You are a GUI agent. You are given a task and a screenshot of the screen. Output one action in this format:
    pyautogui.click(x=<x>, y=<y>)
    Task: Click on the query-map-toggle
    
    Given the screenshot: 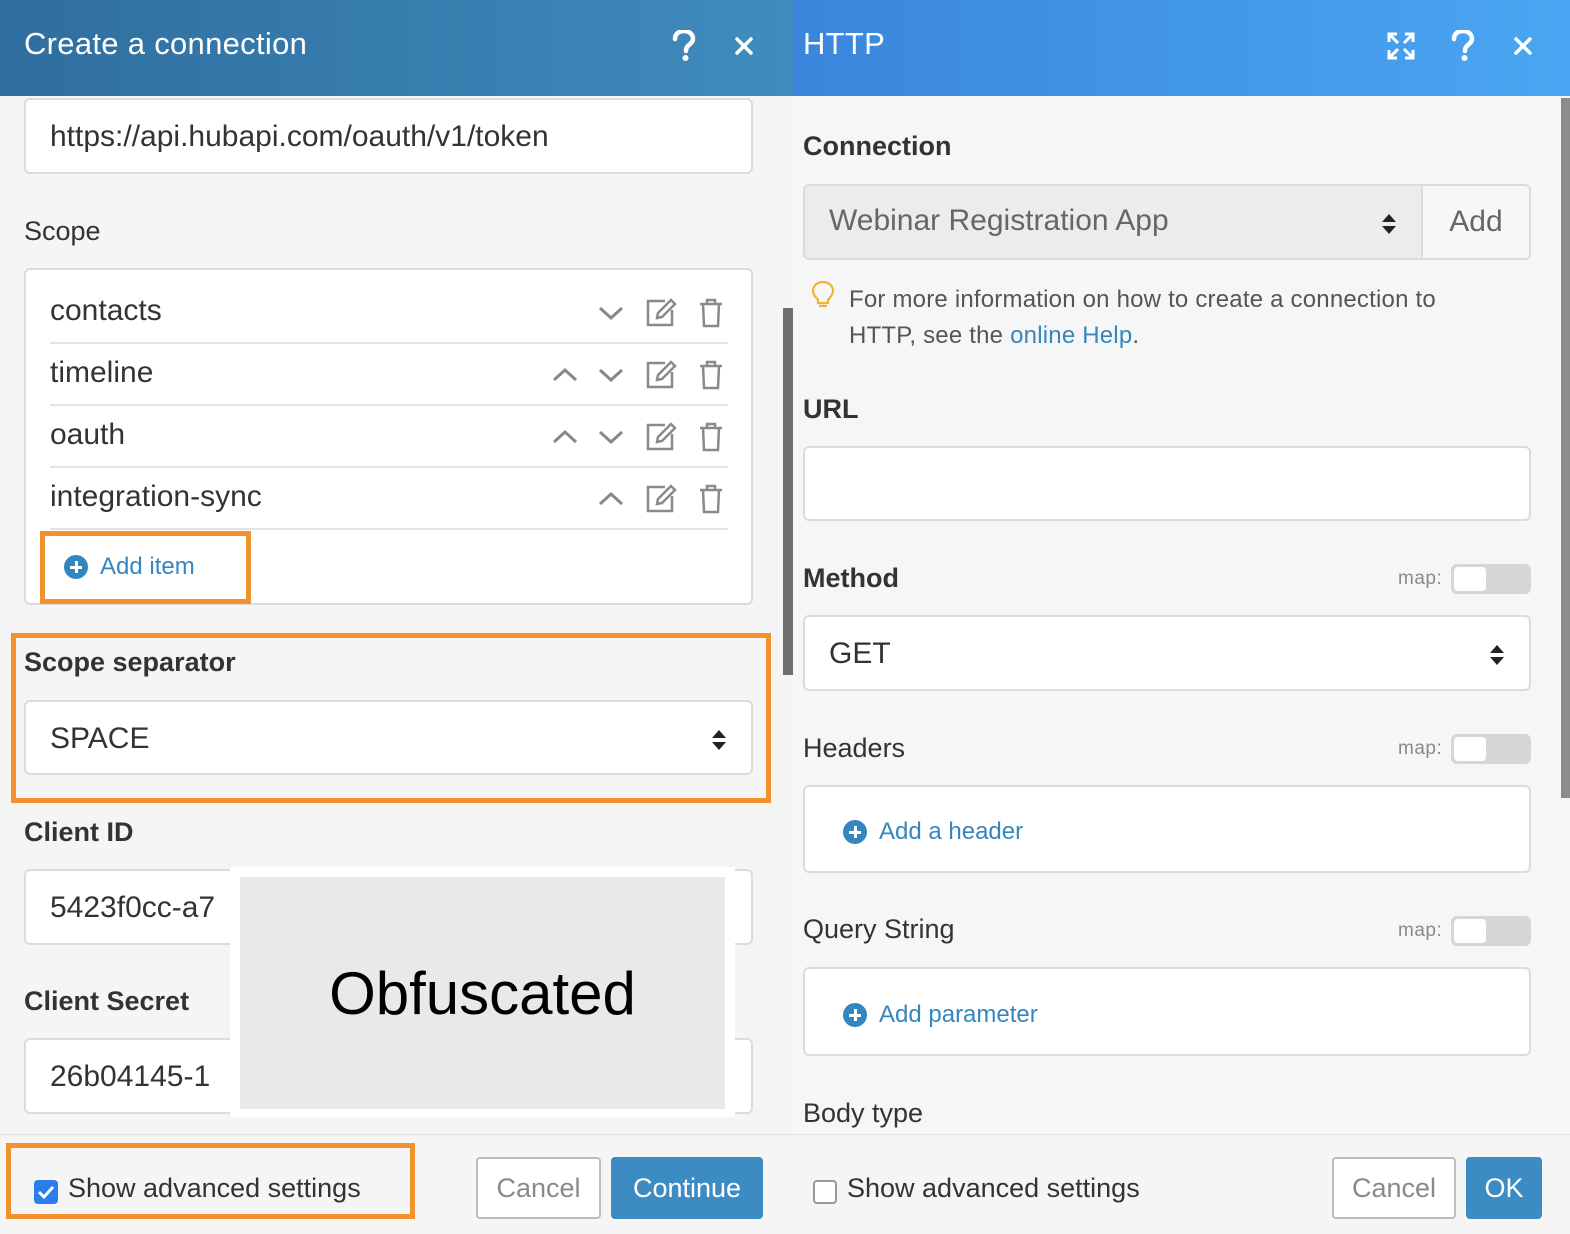 What is the action you would take?
    pyautogui.click(x=1491, y=931)
    